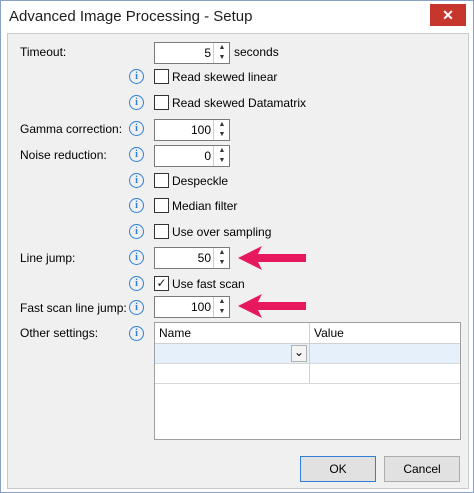 This screenshot has height=493, width=474. I want to click on use-over-sampling-label: Use over sampling, so click(221, 232).